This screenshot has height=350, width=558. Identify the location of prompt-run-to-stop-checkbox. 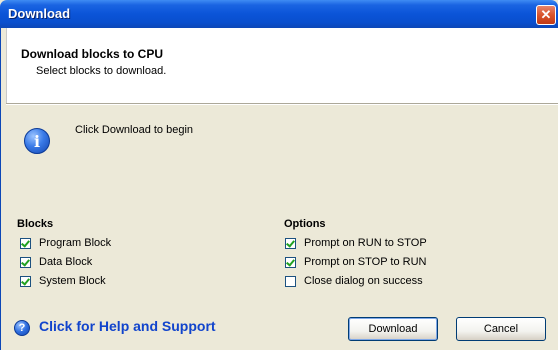
(290, 243).